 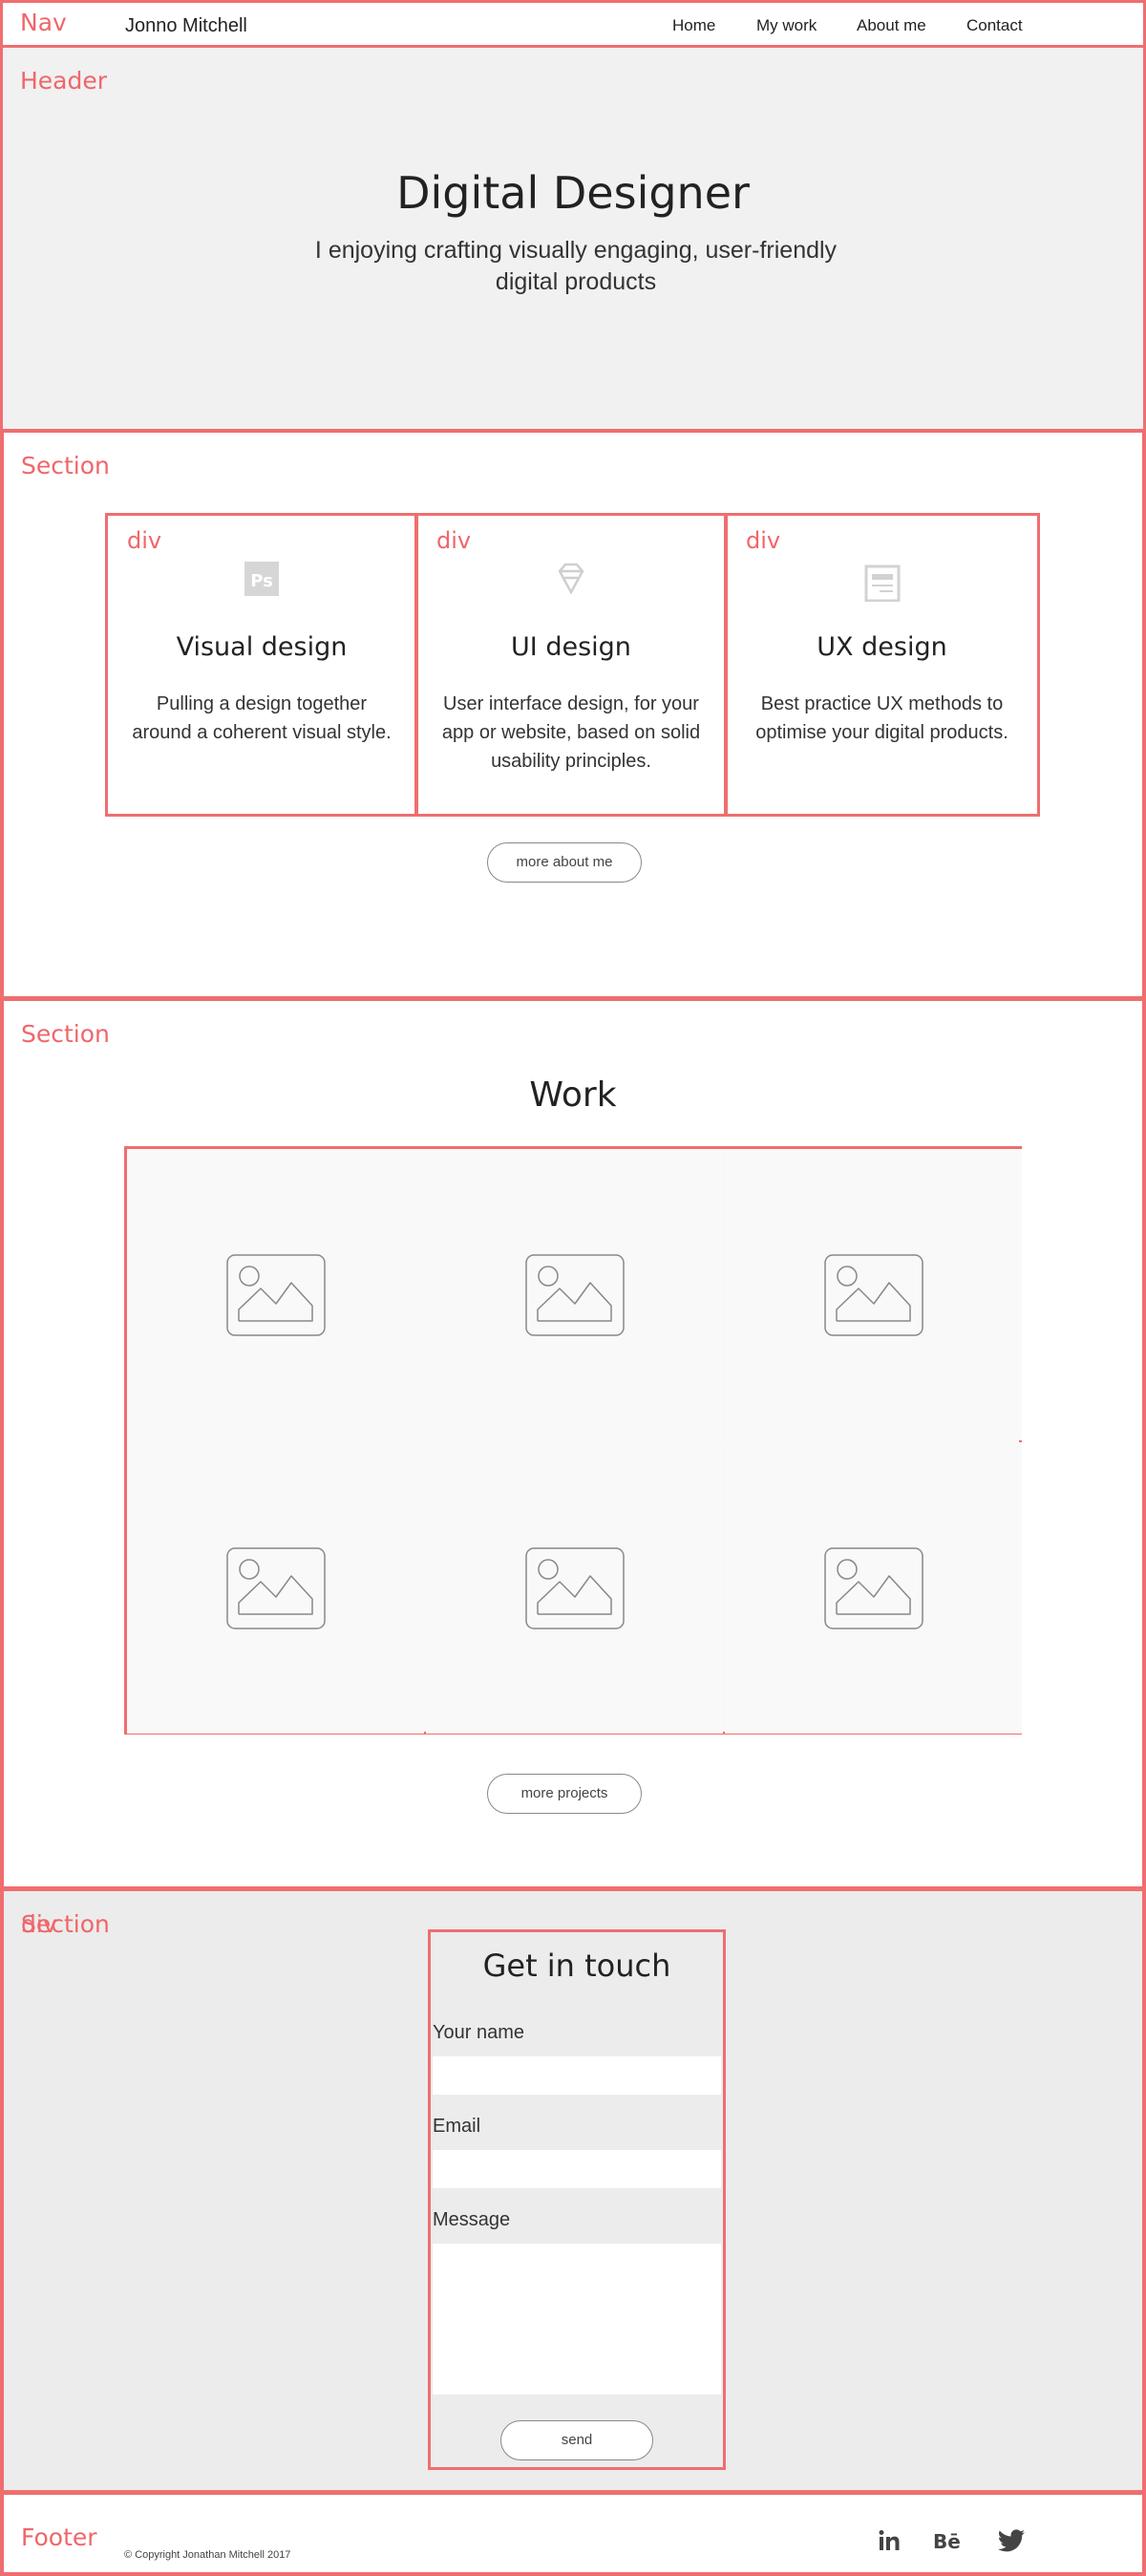 I want to click on service-title: Visual design, so click(x=262, y=647).